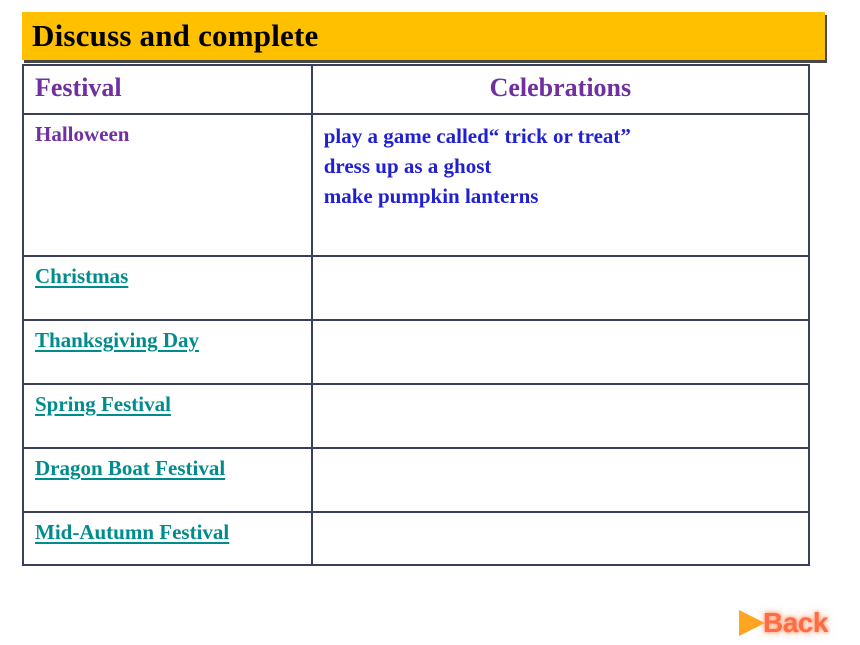  Describe the element at coordinates (752, 623) in the screenshot. I see `triangle-right-icon` at that location.